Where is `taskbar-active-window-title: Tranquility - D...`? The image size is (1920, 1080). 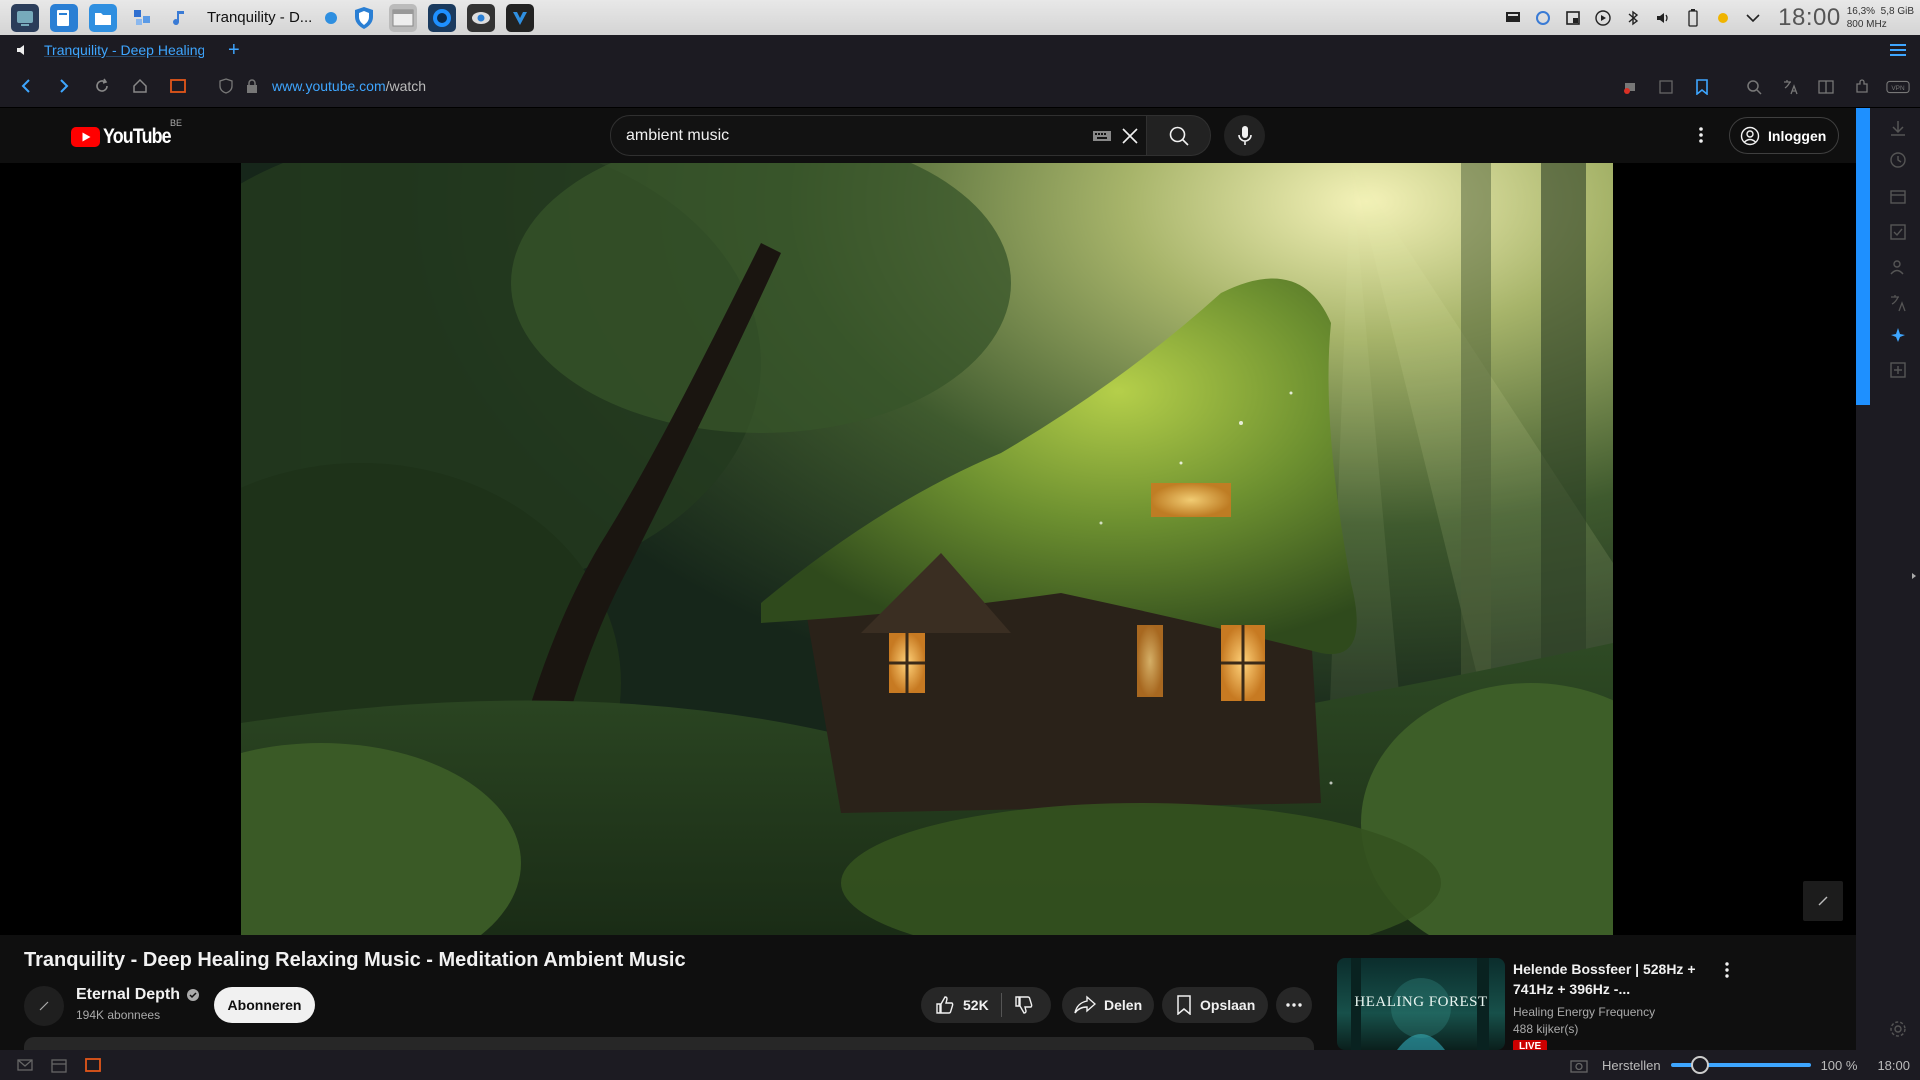 taskbar-active-window-title: Tranquility - D... is located at coordinates (259, 17).